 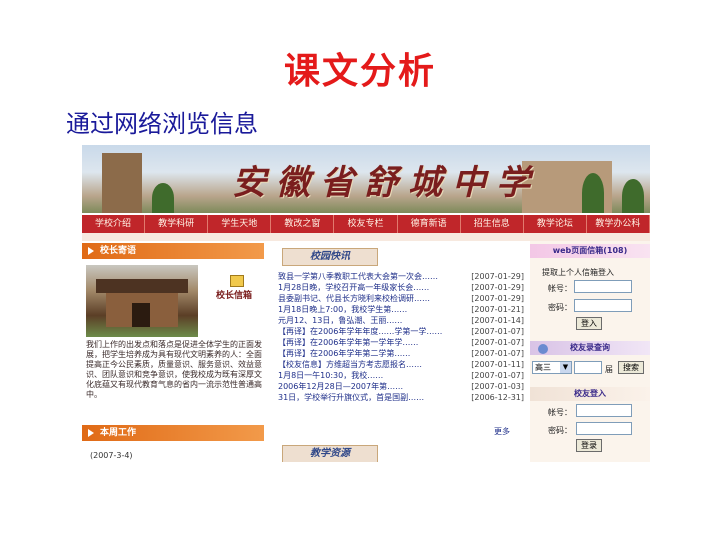 What do you see at coordinates (492, 224) in the screenshot?
I see `menu-item: 招生信息` at bounding box center [492, 224].